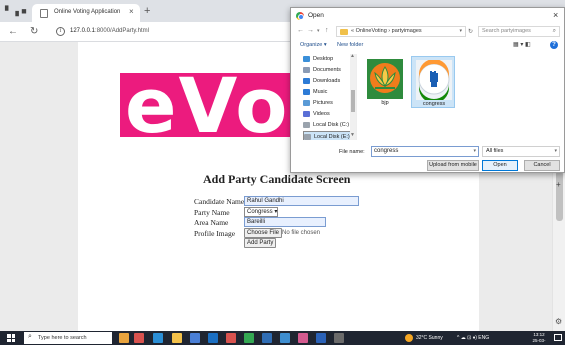  Describe the element at coordinates (506, 31) in the screenshot. I see `dialog-search-placeholder: Search partyimages` at that location.